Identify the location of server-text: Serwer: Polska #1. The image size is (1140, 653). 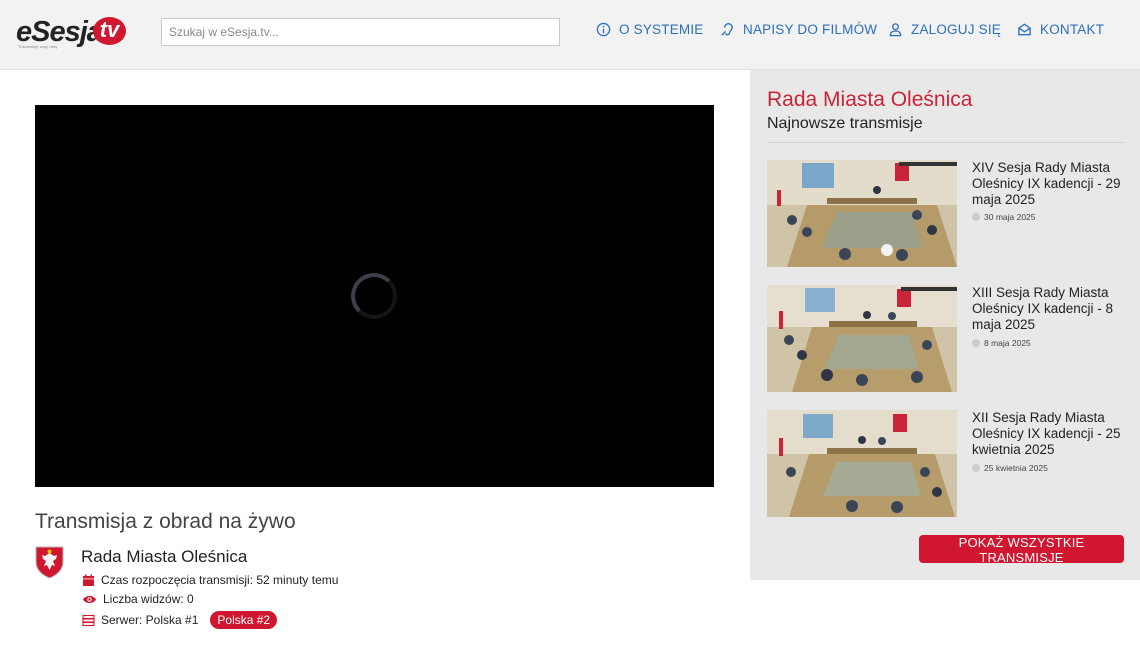
(150, 620).